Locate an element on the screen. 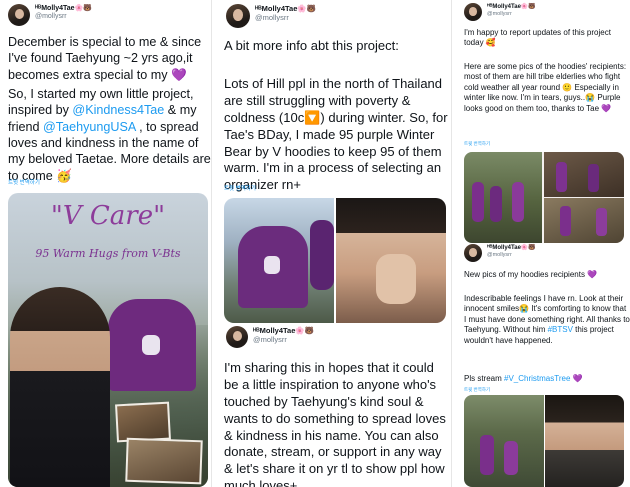 The width and height of the screenshot is (630, 487). tweet-text-5-part: Pls stream is located at coordinates (484, 378).